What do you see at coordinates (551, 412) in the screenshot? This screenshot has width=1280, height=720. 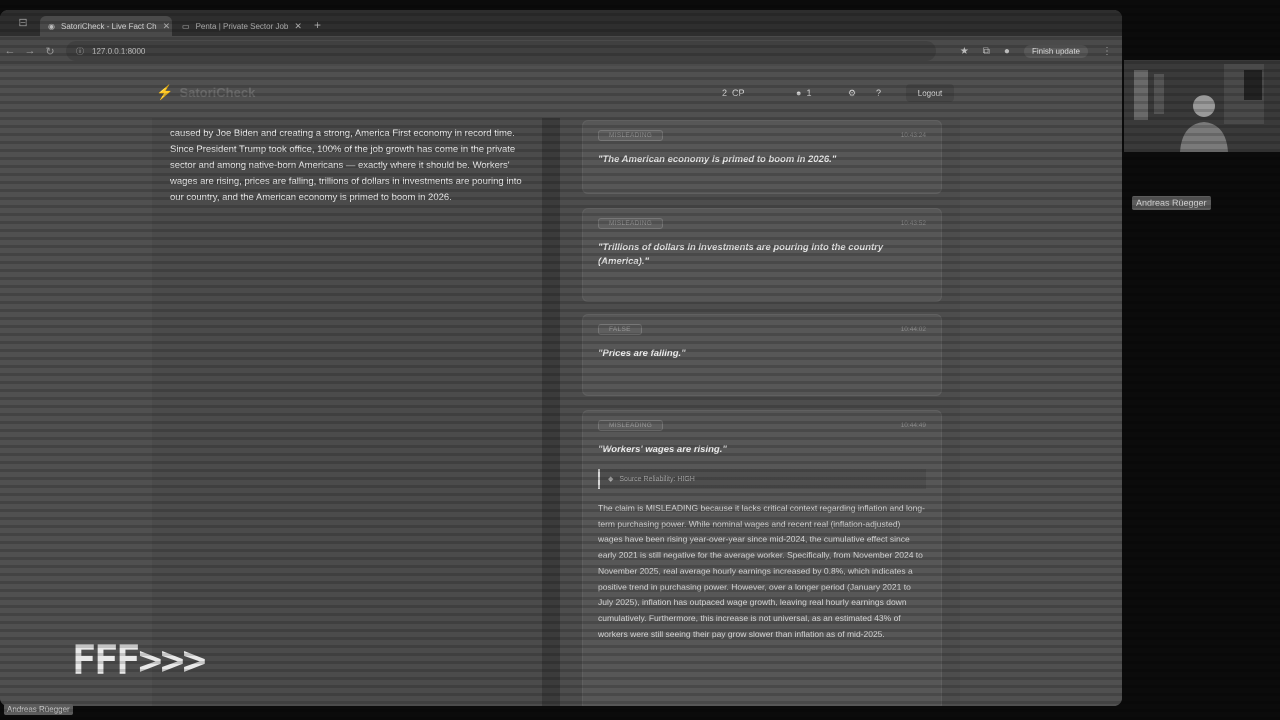 I see `column-divider` at bounding box center [551, 412].